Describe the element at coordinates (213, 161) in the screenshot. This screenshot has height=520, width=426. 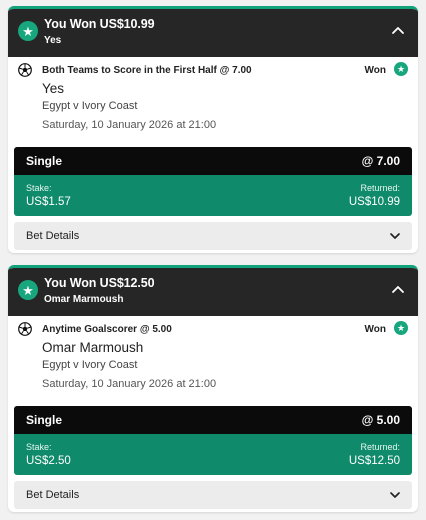
I see `bet-type-bar: Single @ 7.00` at that location.